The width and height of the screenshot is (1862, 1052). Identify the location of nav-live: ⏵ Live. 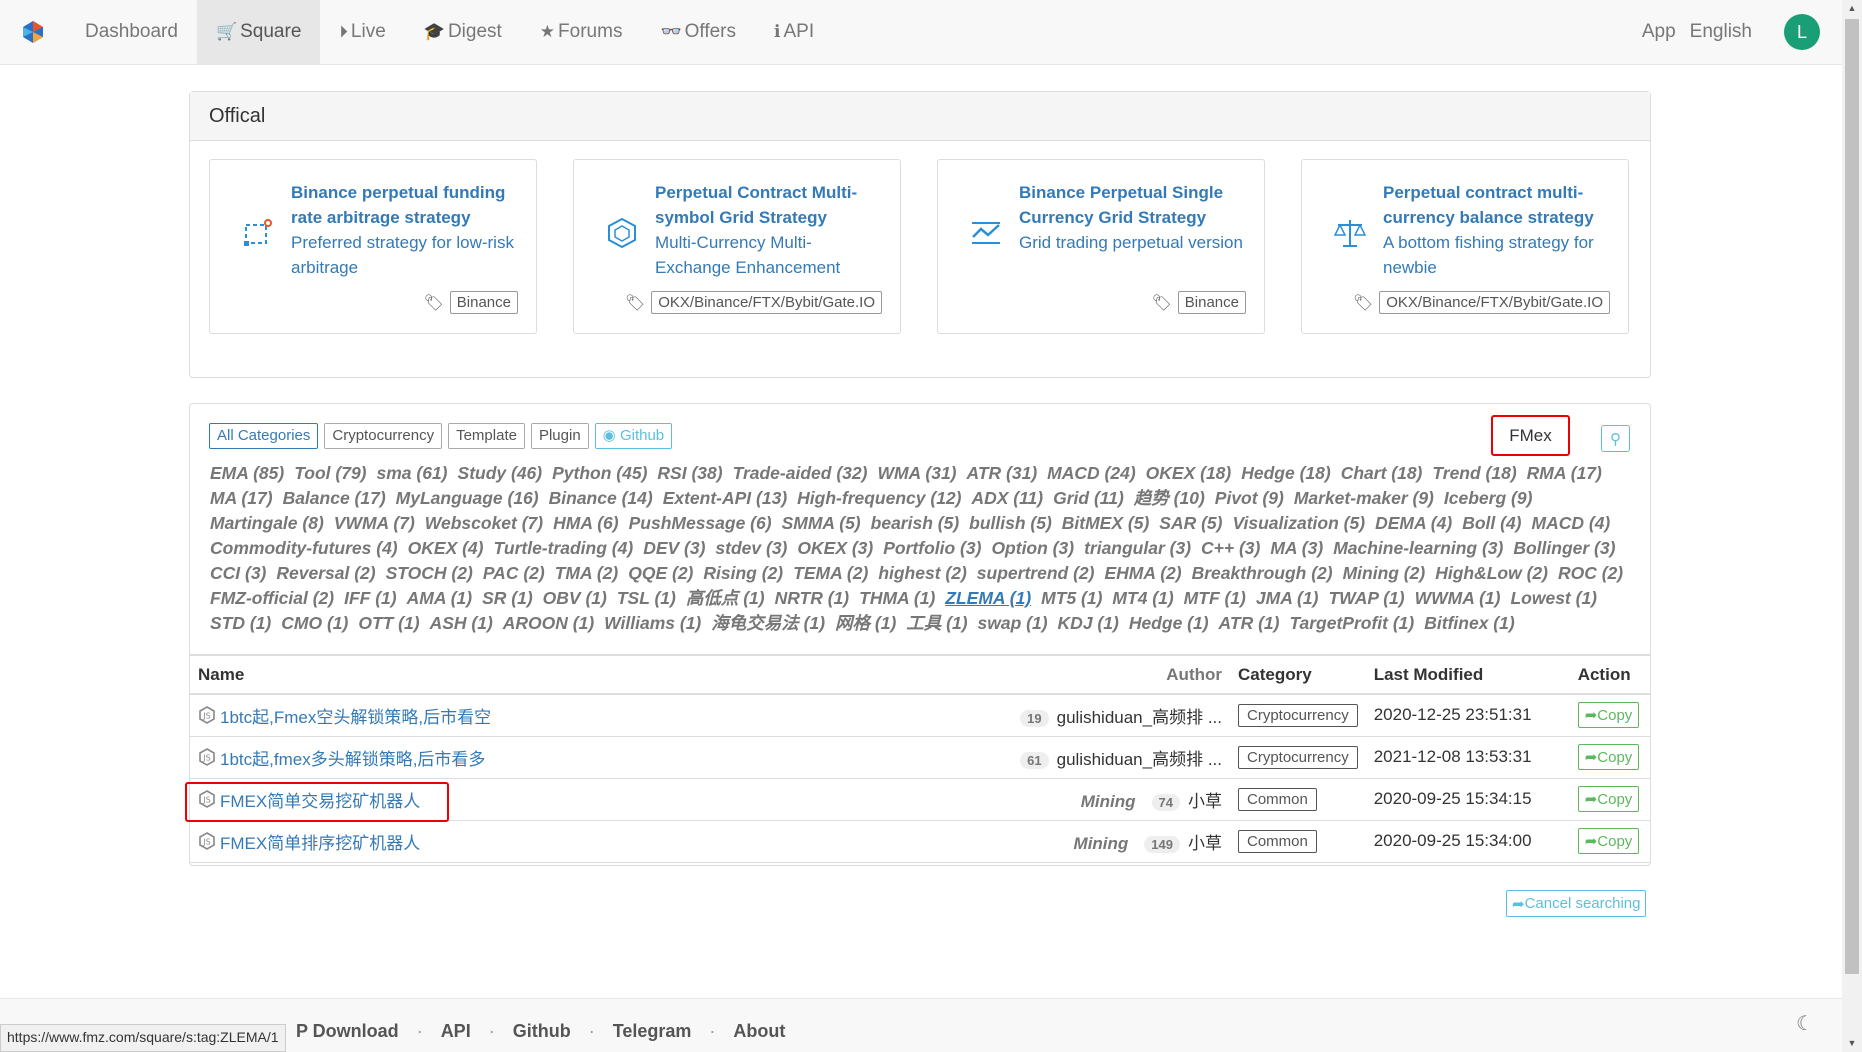
(362, 32).